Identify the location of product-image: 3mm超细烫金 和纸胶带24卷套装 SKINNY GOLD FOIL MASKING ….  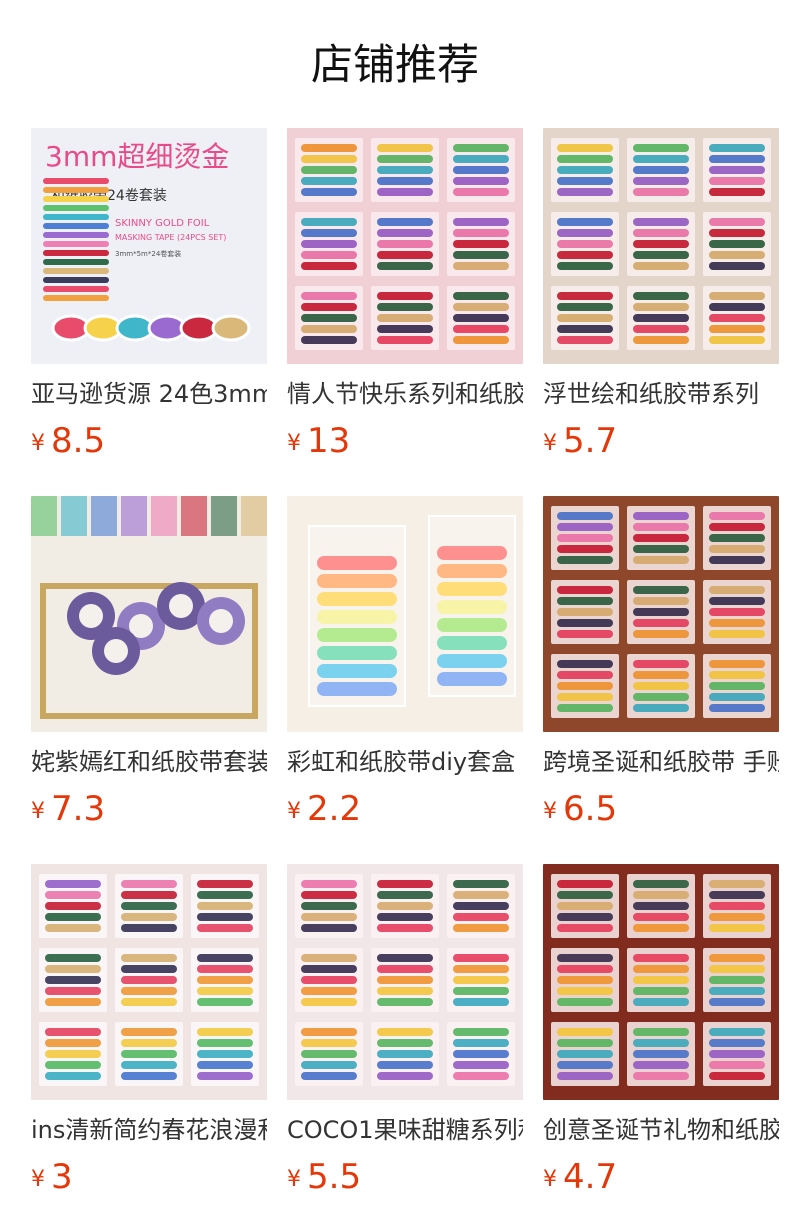
(149, 246).